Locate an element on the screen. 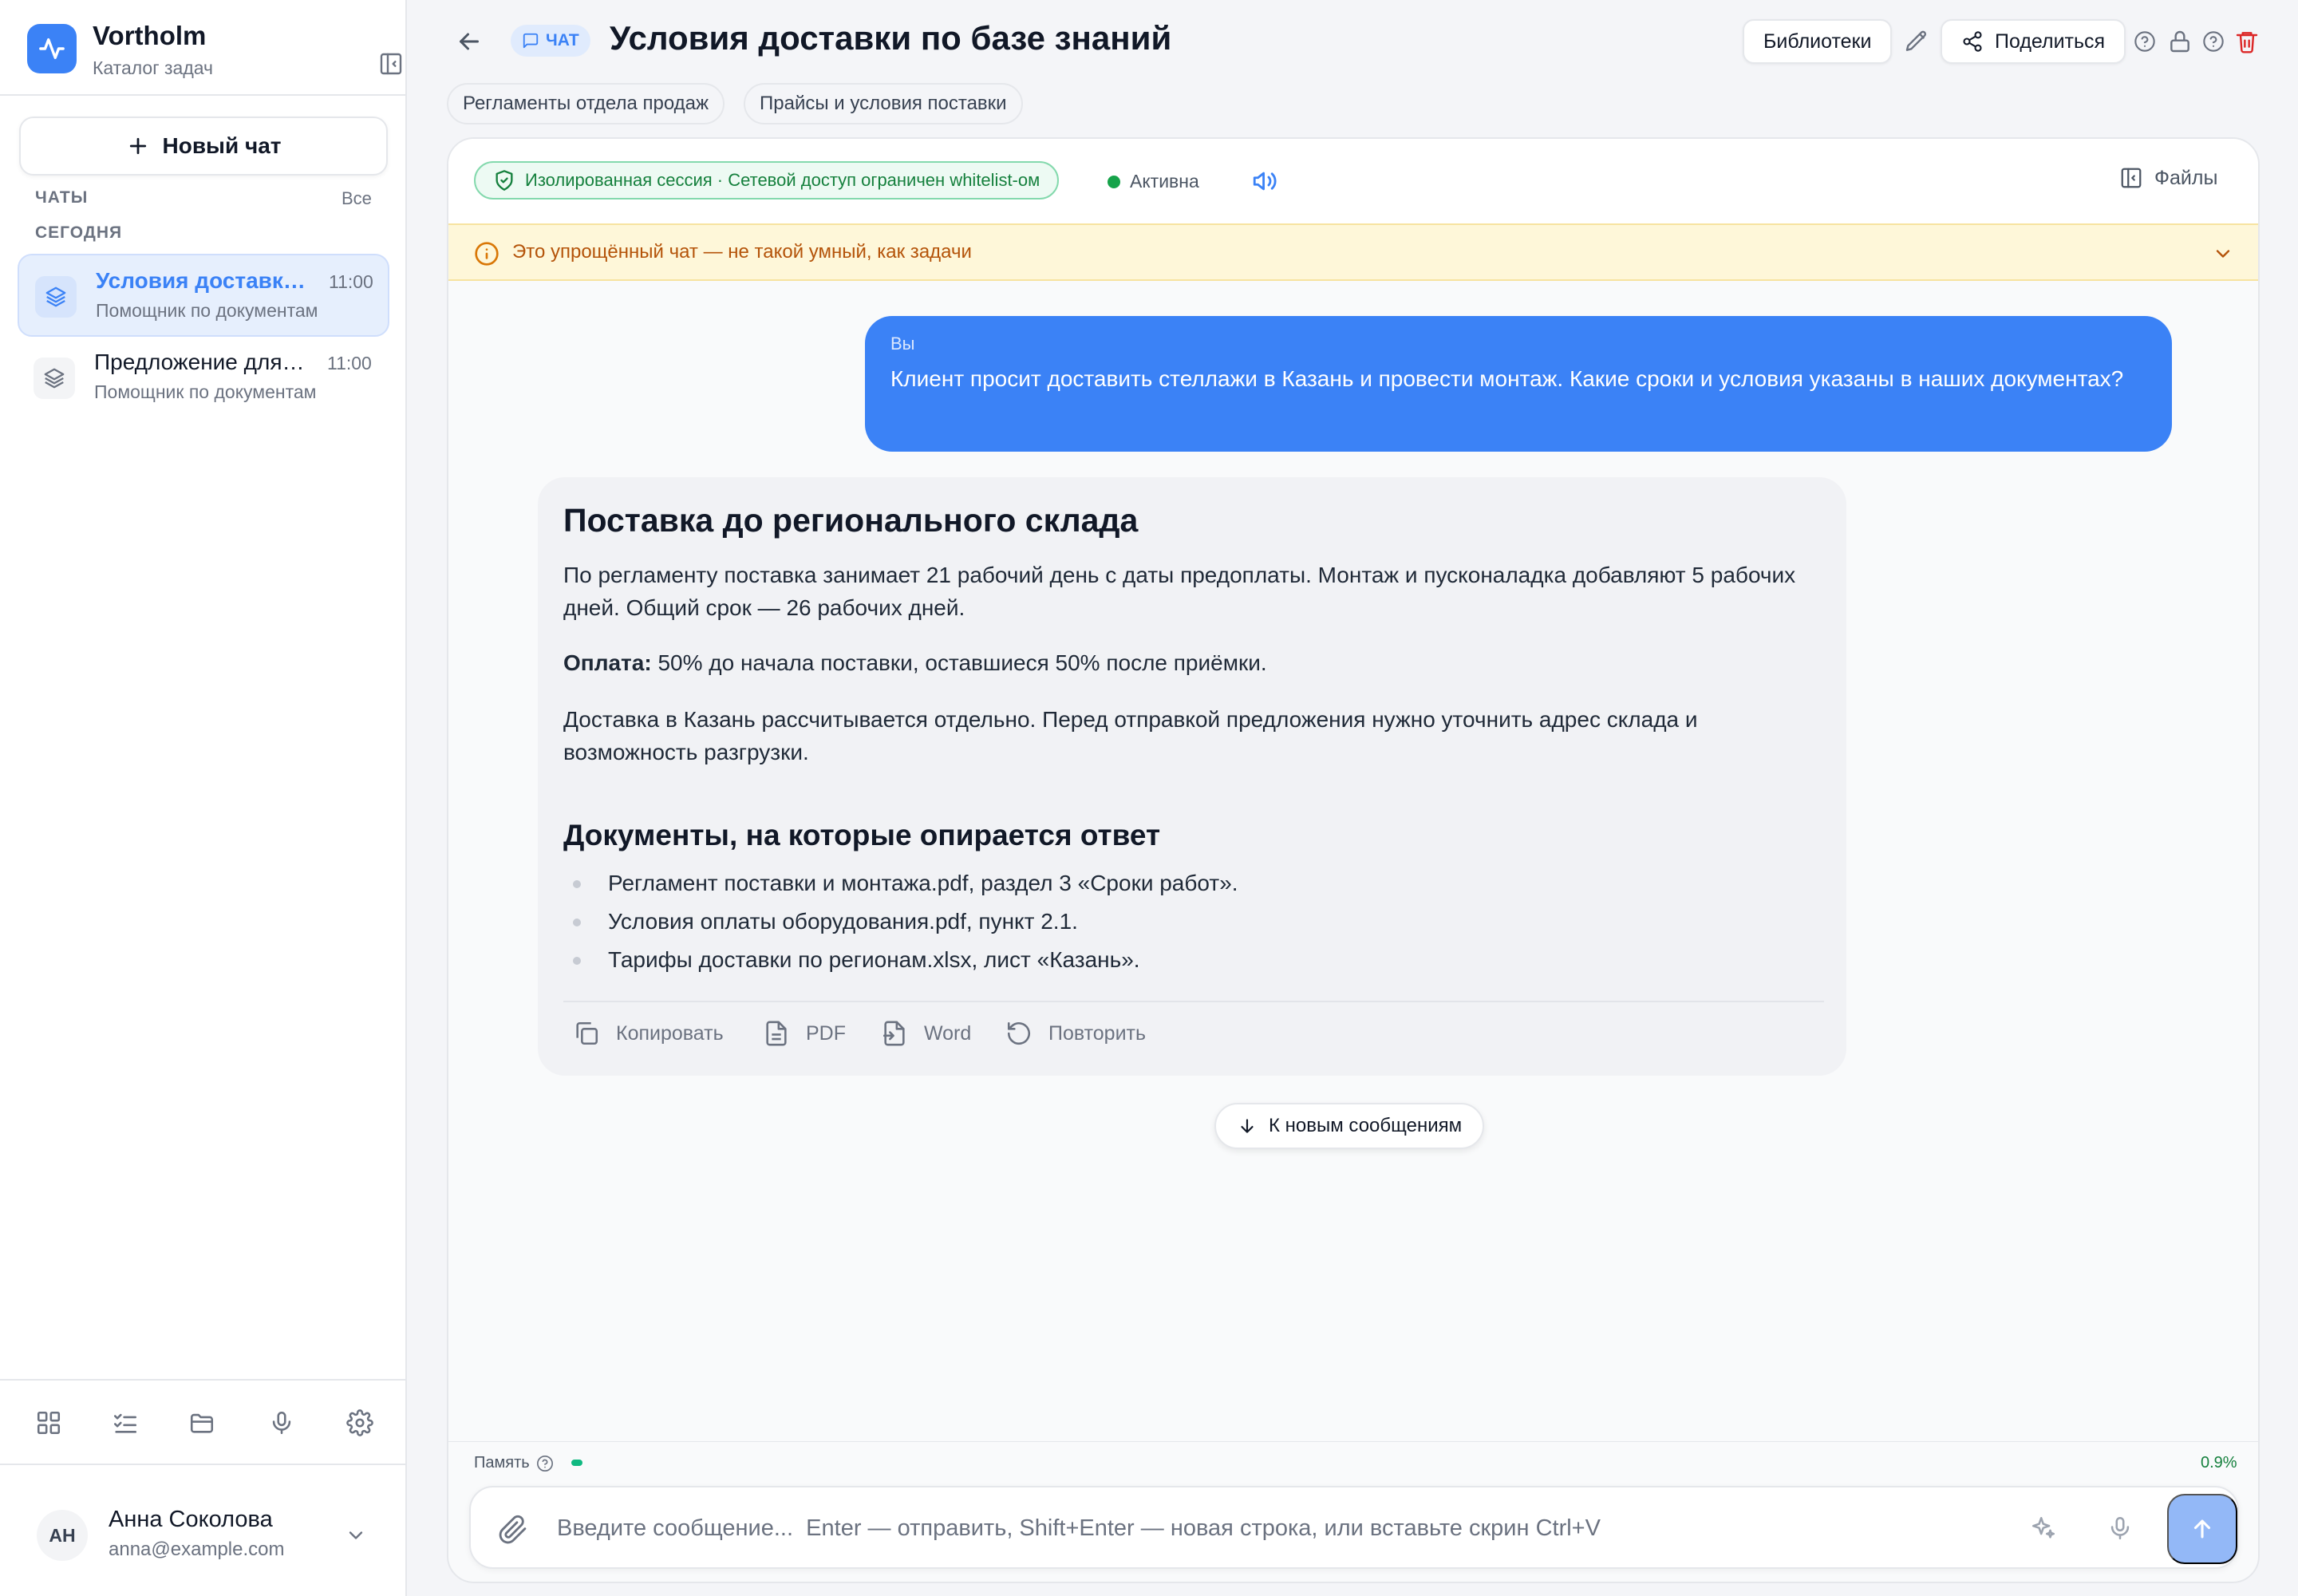 This screenshot has height=1596, width=2298. today-section-label: СЕГОДНЯ is located at coordinates (79, 232).